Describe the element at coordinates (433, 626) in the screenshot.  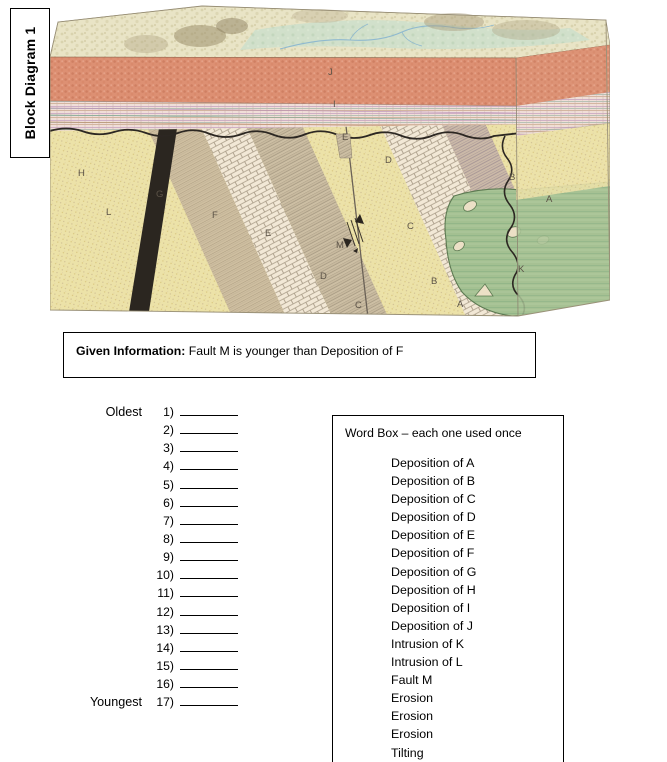
I see `word-box-item: Deposition of J` at that location.